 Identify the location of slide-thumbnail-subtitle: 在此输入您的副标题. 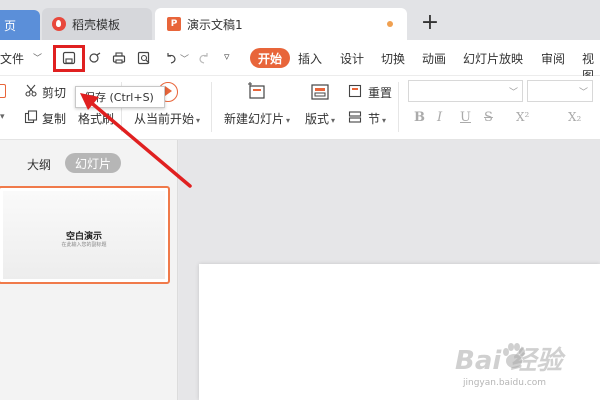
(84, 245).